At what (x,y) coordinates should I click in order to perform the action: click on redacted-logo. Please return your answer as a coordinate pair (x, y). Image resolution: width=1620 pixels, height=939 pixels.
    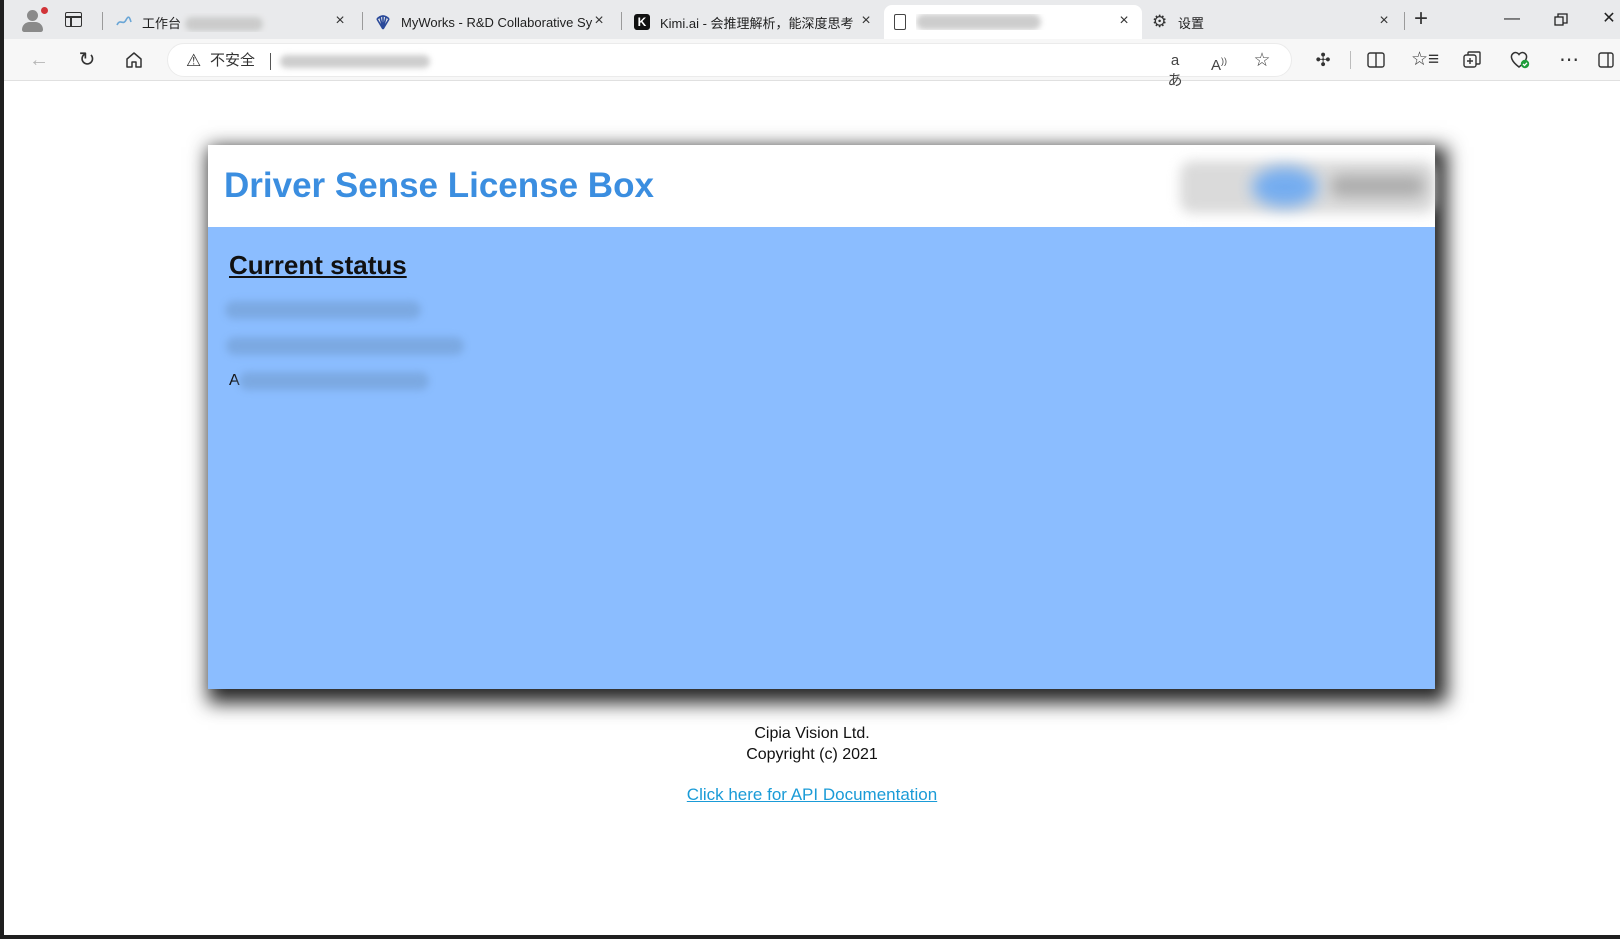
    Looking at the image, I should click on (1307, 184).